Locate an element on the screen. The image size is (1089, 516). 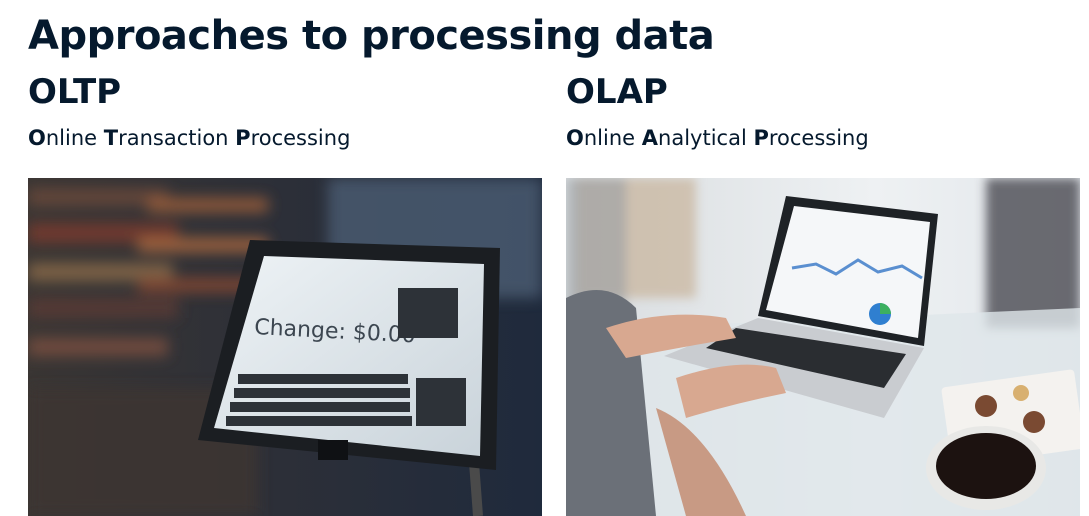
olap-title: OLAP is located at coordinates (617, 92).